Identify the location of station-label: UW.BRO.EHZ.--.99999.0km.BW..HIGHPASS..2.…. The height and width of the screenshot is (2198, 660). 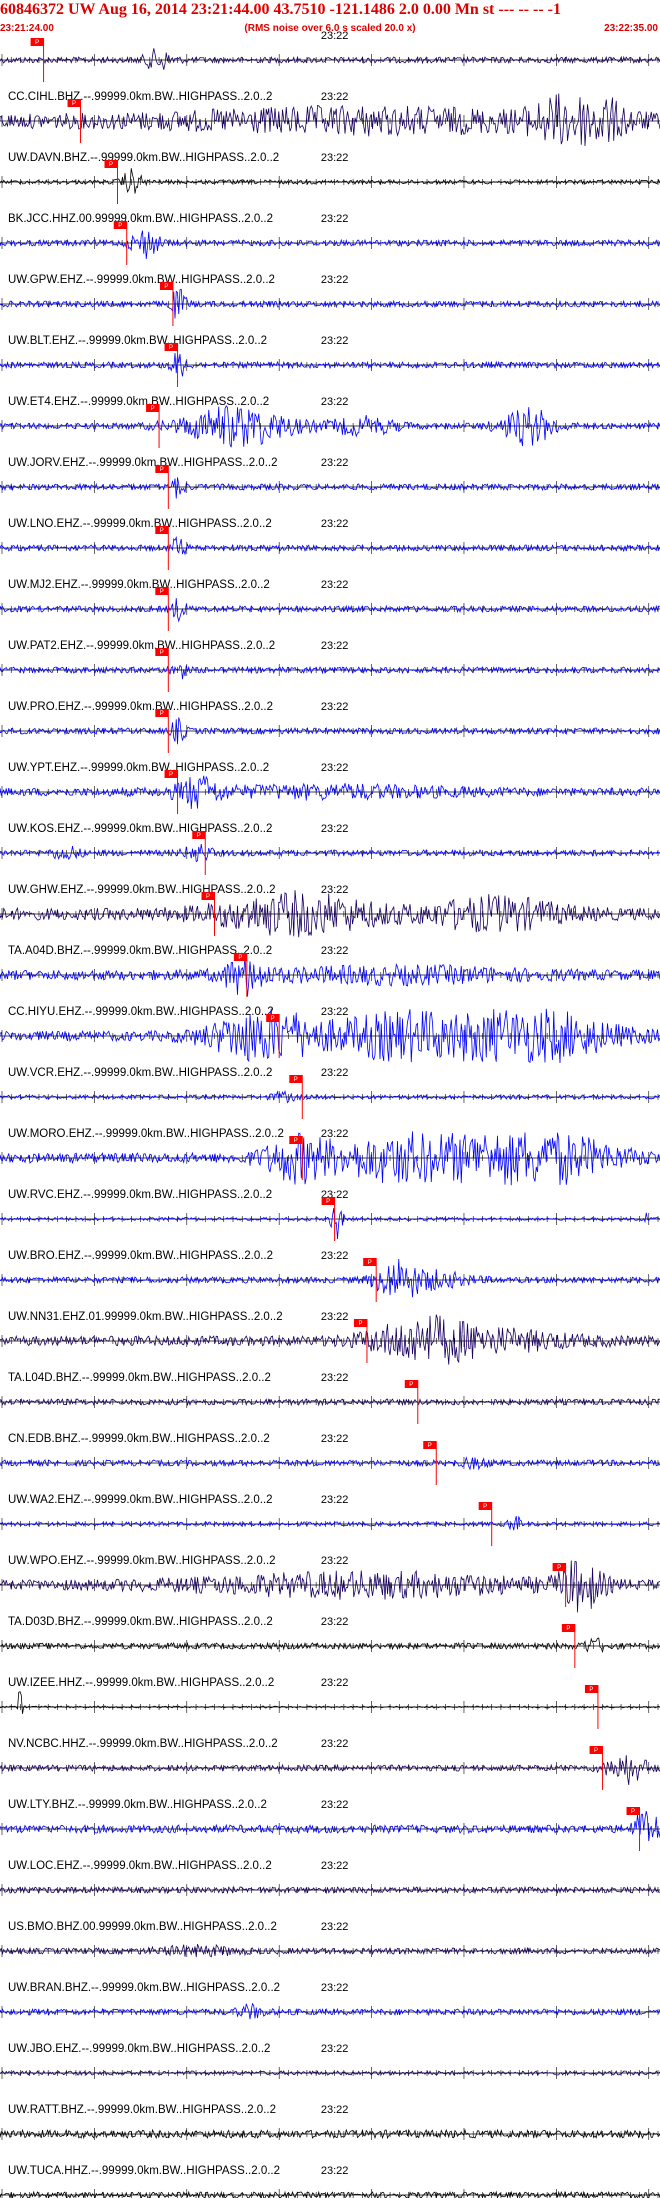
(140, 1256).